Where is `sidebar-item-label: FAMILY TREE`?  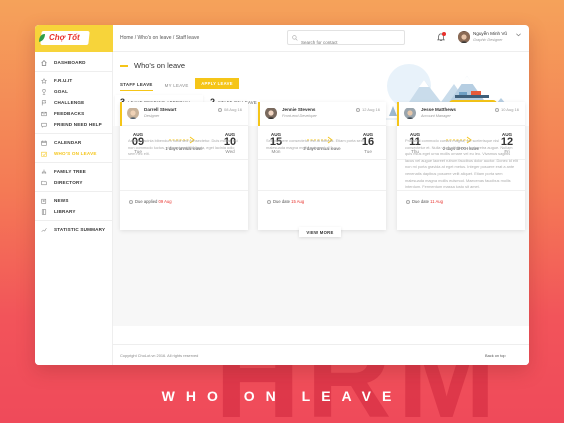
sidebar-item-label: FAMILY TREE is located at coordinates (70, 171).